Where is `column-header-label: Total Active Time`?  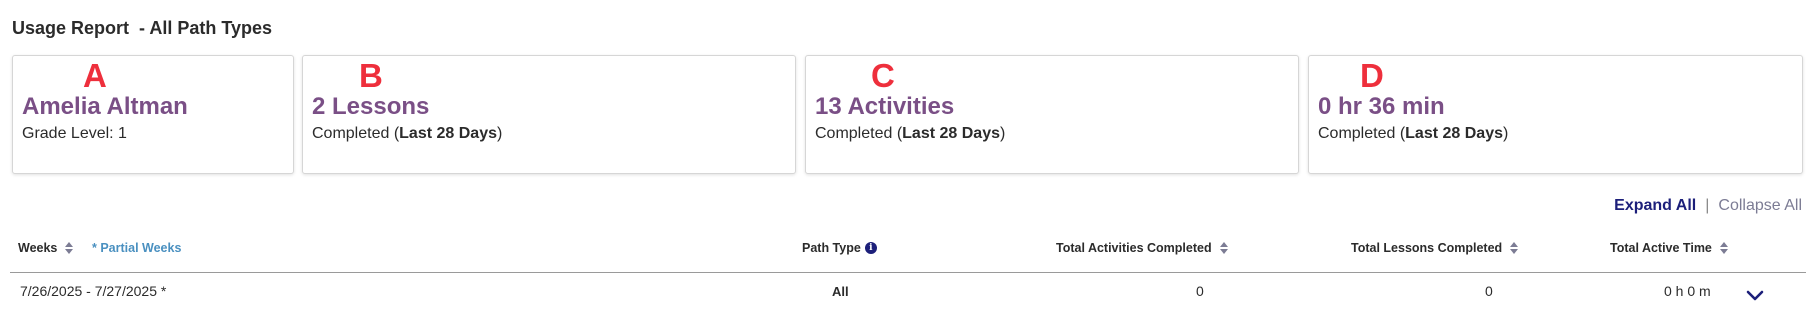
column-header-label: Total Active Time is located at coordinates (1661, 248).